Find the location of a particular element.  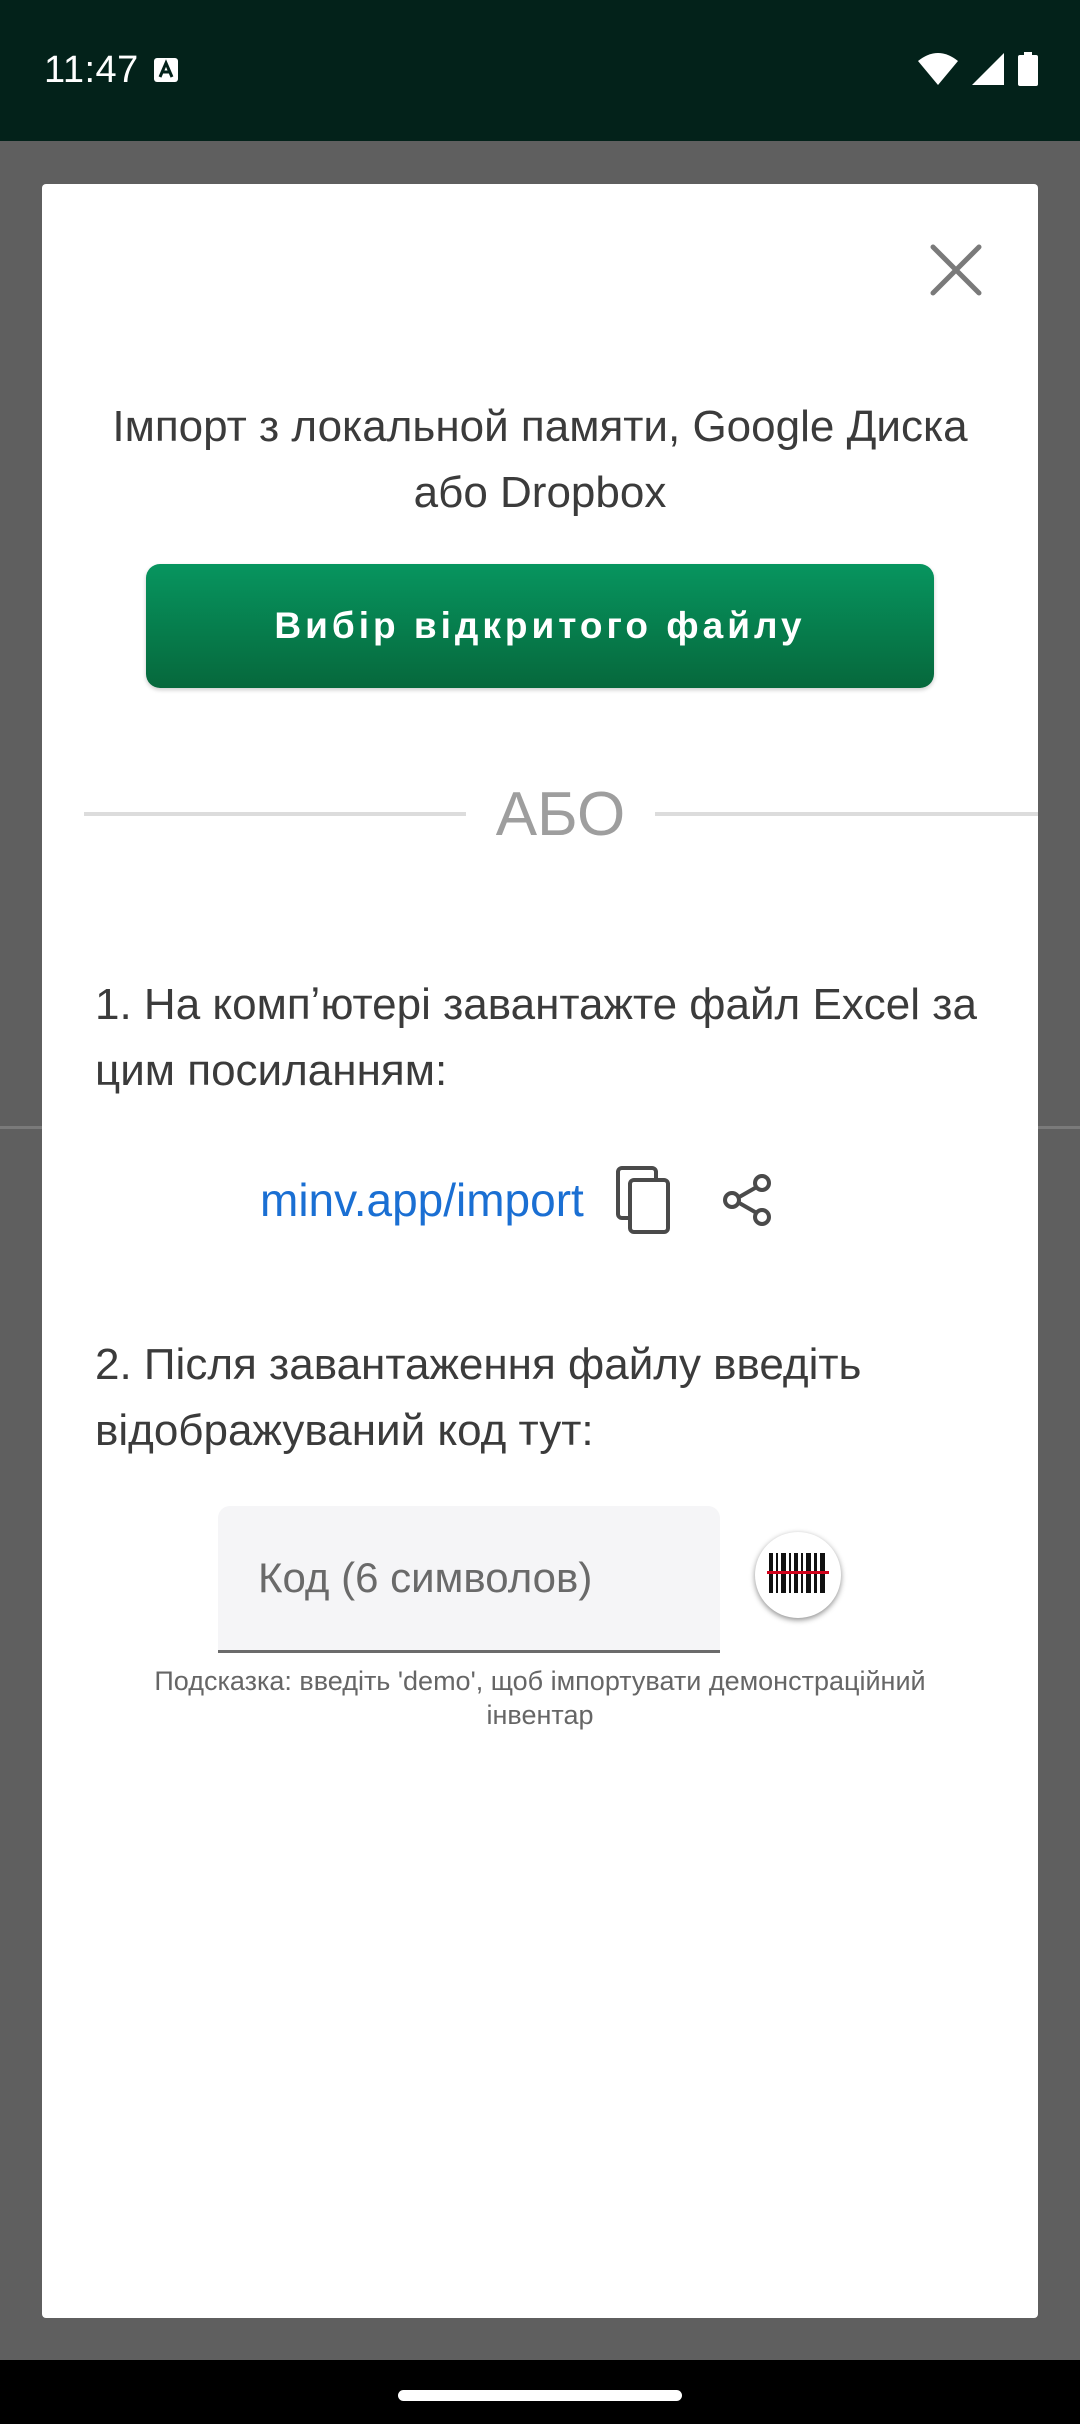

navigation-bar is located at coordinates (540, 2392).